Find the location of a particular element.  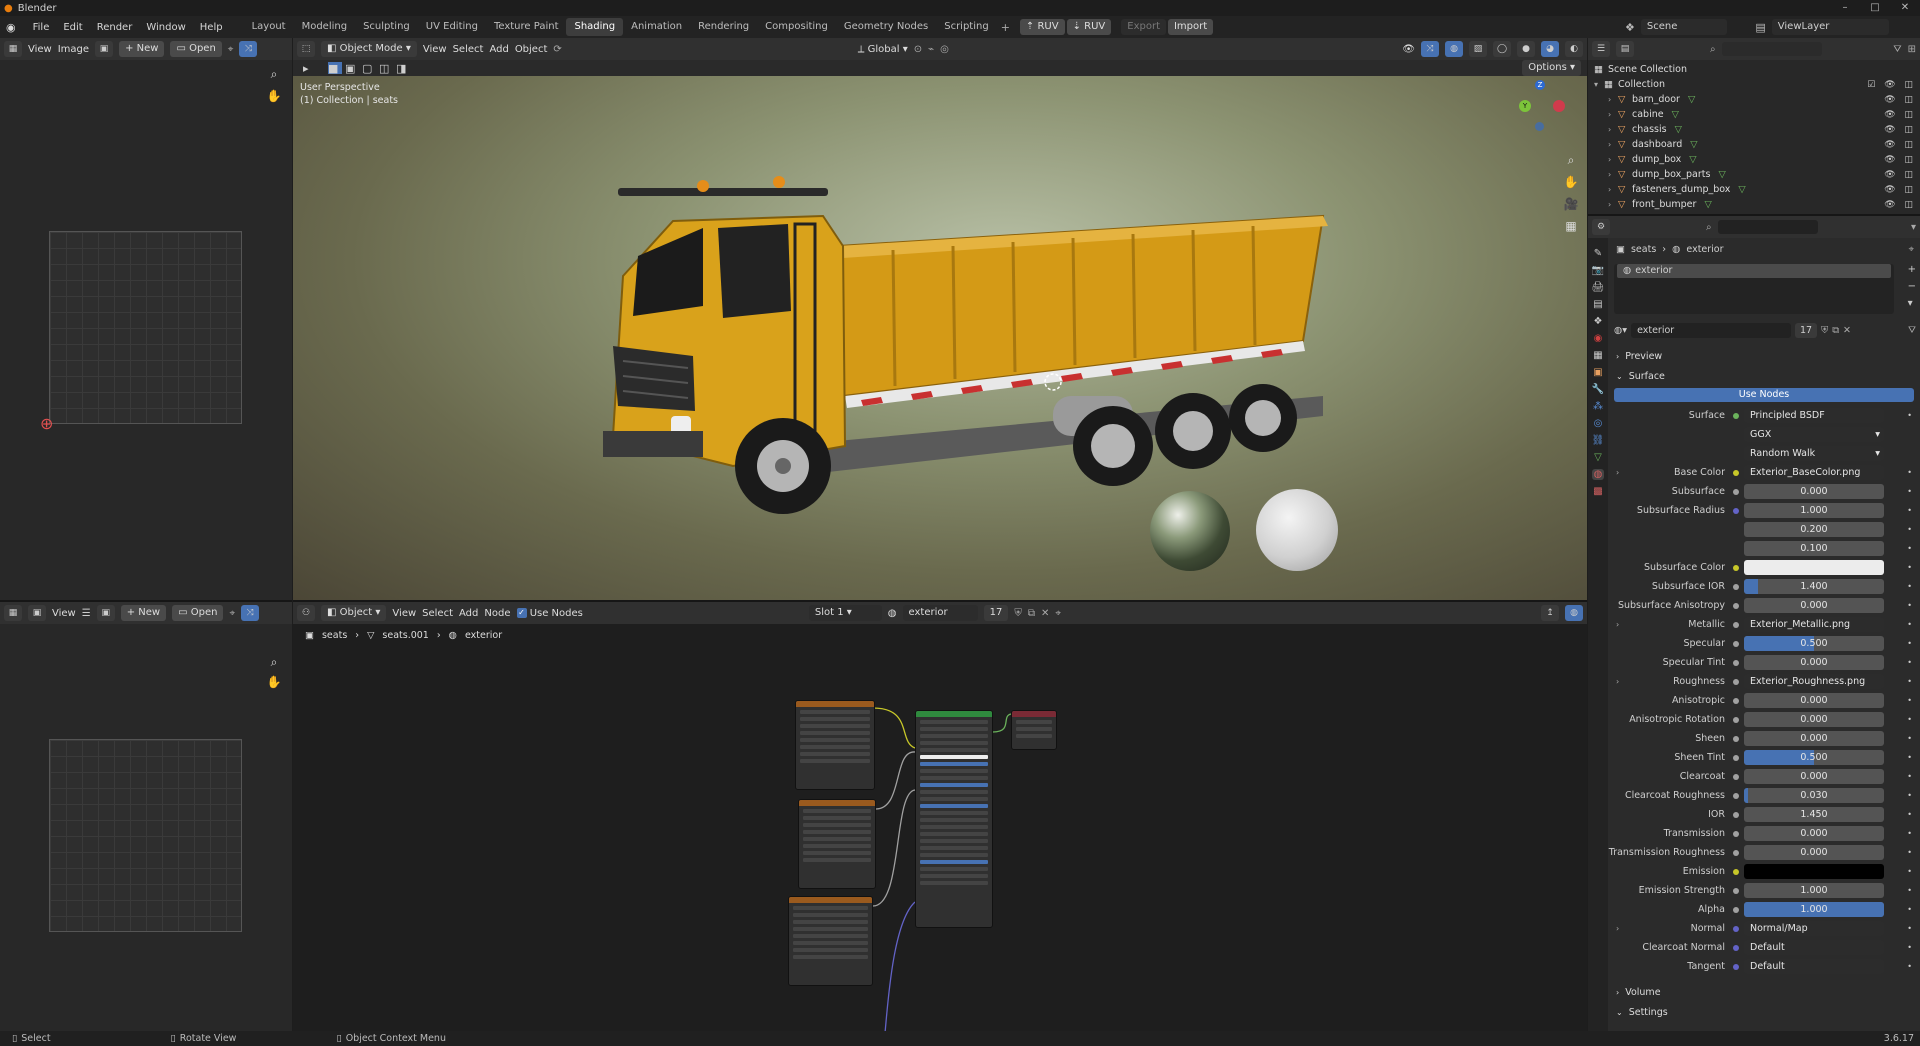

editor-type-icon: ⬚ is located at coordinates (306, 49).